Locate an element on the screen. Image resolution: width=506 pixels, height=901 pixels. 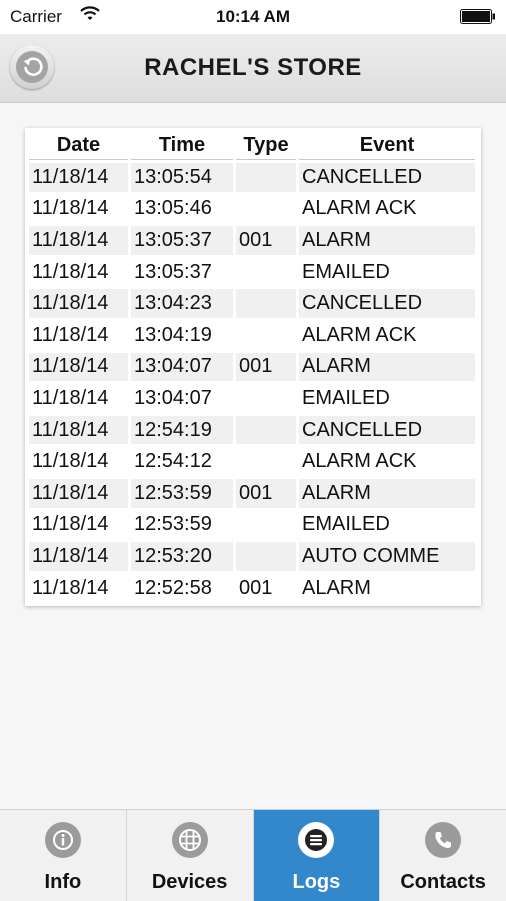
table-row: 11/18/14 13:04:23 CANCELLED is located at coordinates (252, 303).